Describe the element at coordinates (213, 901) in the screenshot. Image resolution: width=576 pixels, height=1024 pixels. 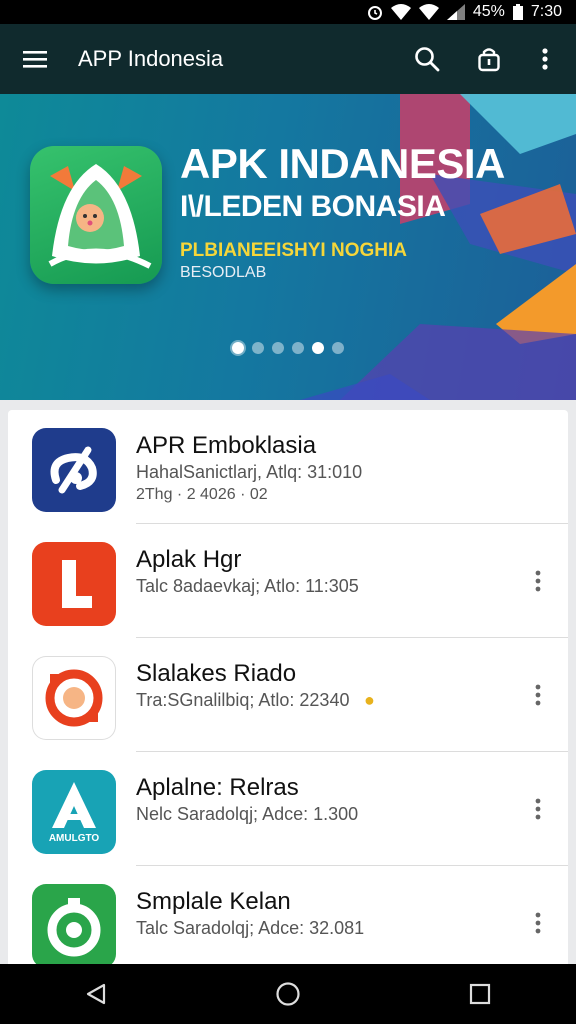
I see `app-name: Smplale Kelan` at that location.